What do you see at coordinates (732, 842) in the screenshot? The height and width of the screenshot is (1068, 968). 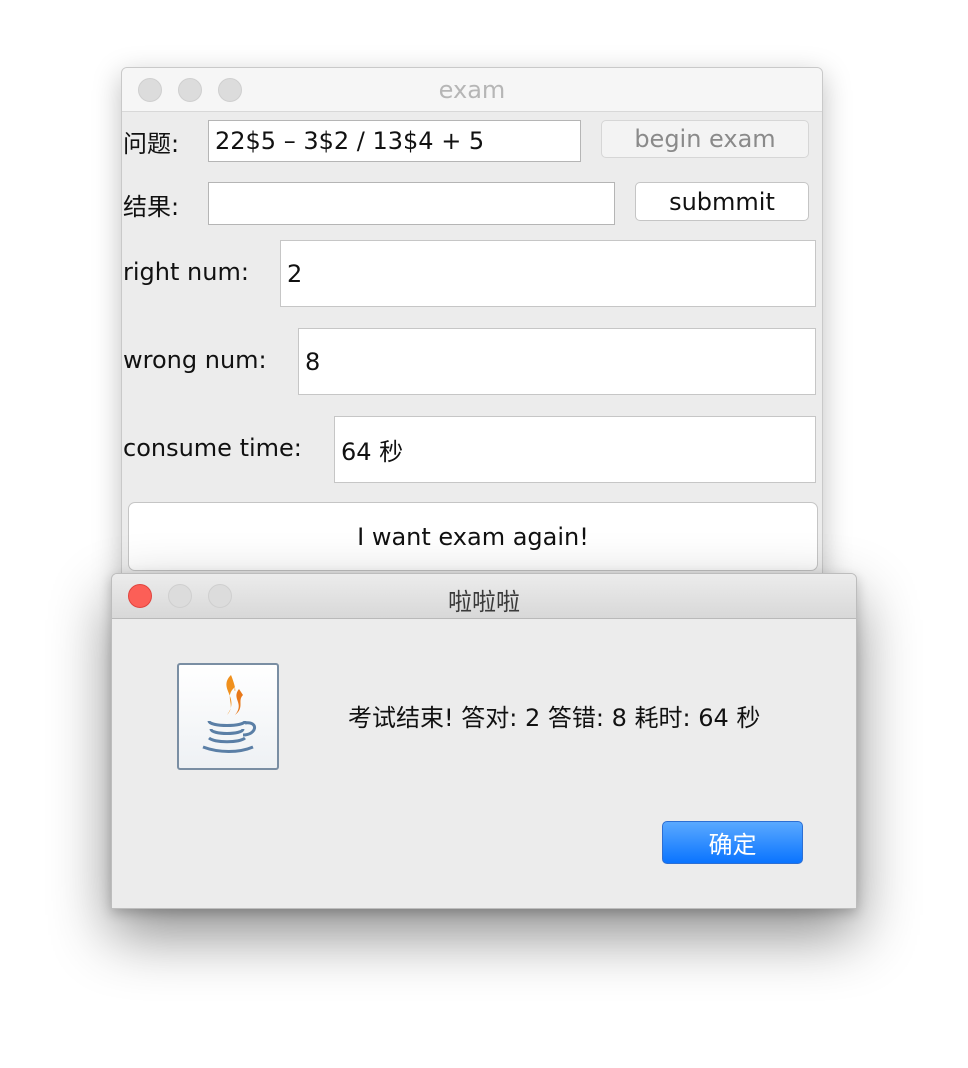 I see `ok-button: 确定` at bounding box center [732, 842].